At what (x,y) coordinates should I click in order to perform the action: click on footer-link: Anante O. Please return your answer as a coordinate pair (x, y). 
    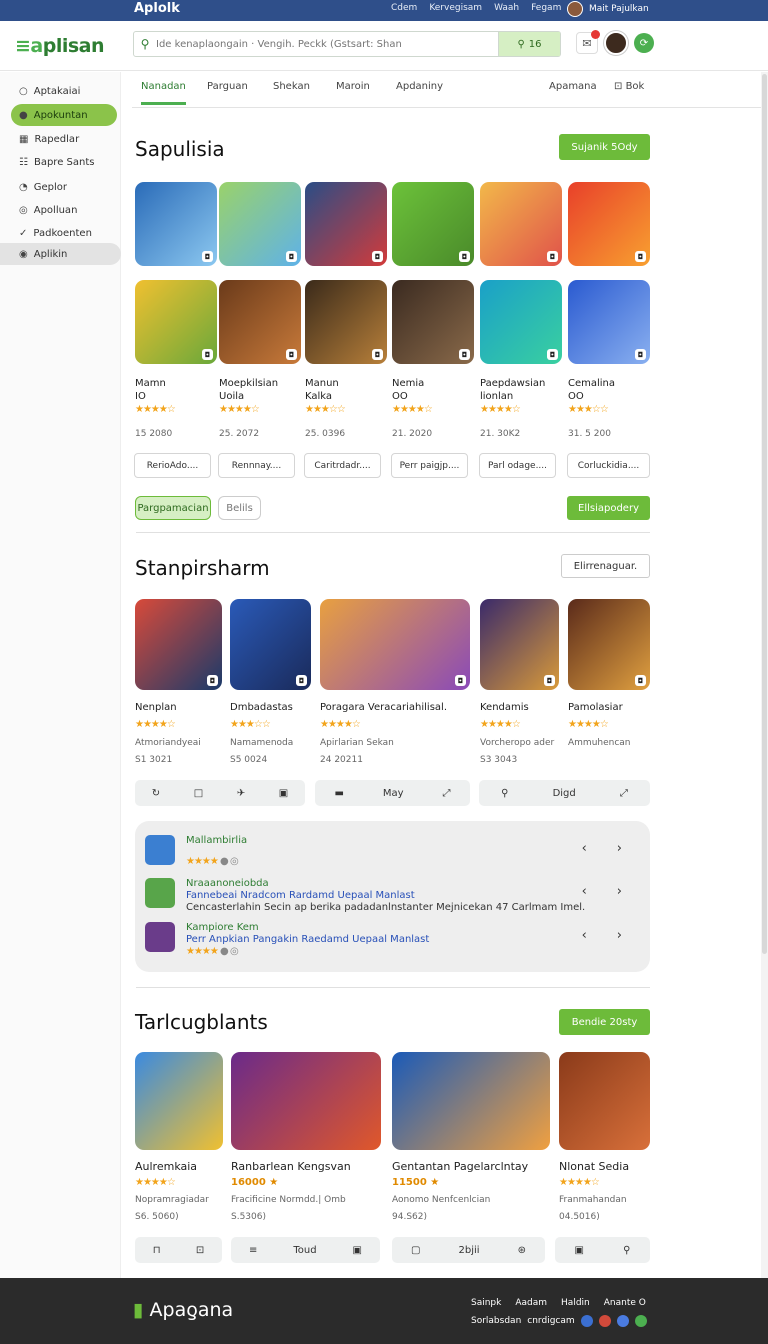
    Looking at the image, I should click on (625, 1303).